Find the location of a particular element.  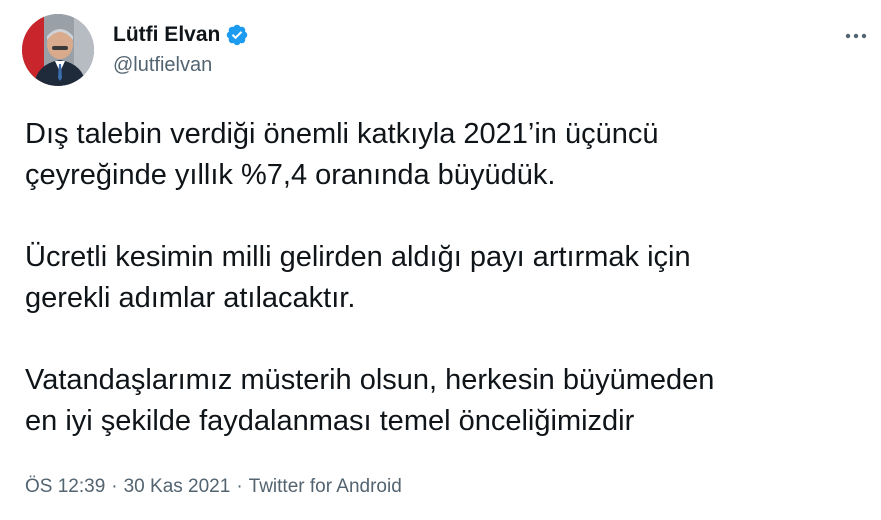

tweet-source-link: Twitter for Android is located at coordinates (325, 487).